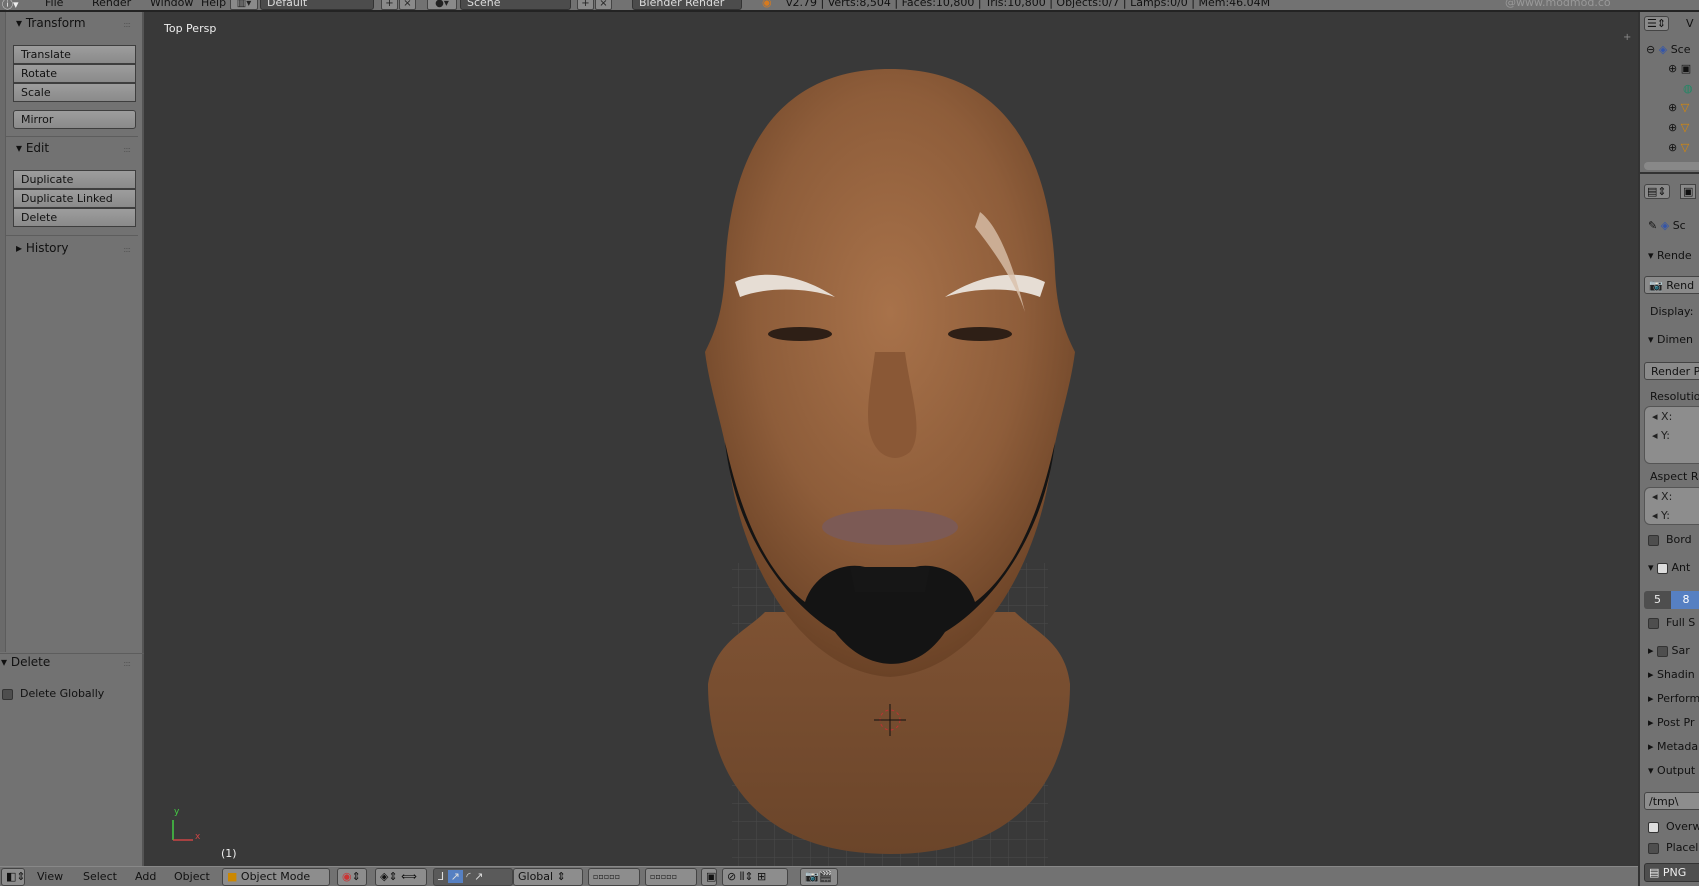 The height and width of the screenshot is (886, 1699). I want to click on resolution-x-field: ◂ X:, so click(1662, 416).